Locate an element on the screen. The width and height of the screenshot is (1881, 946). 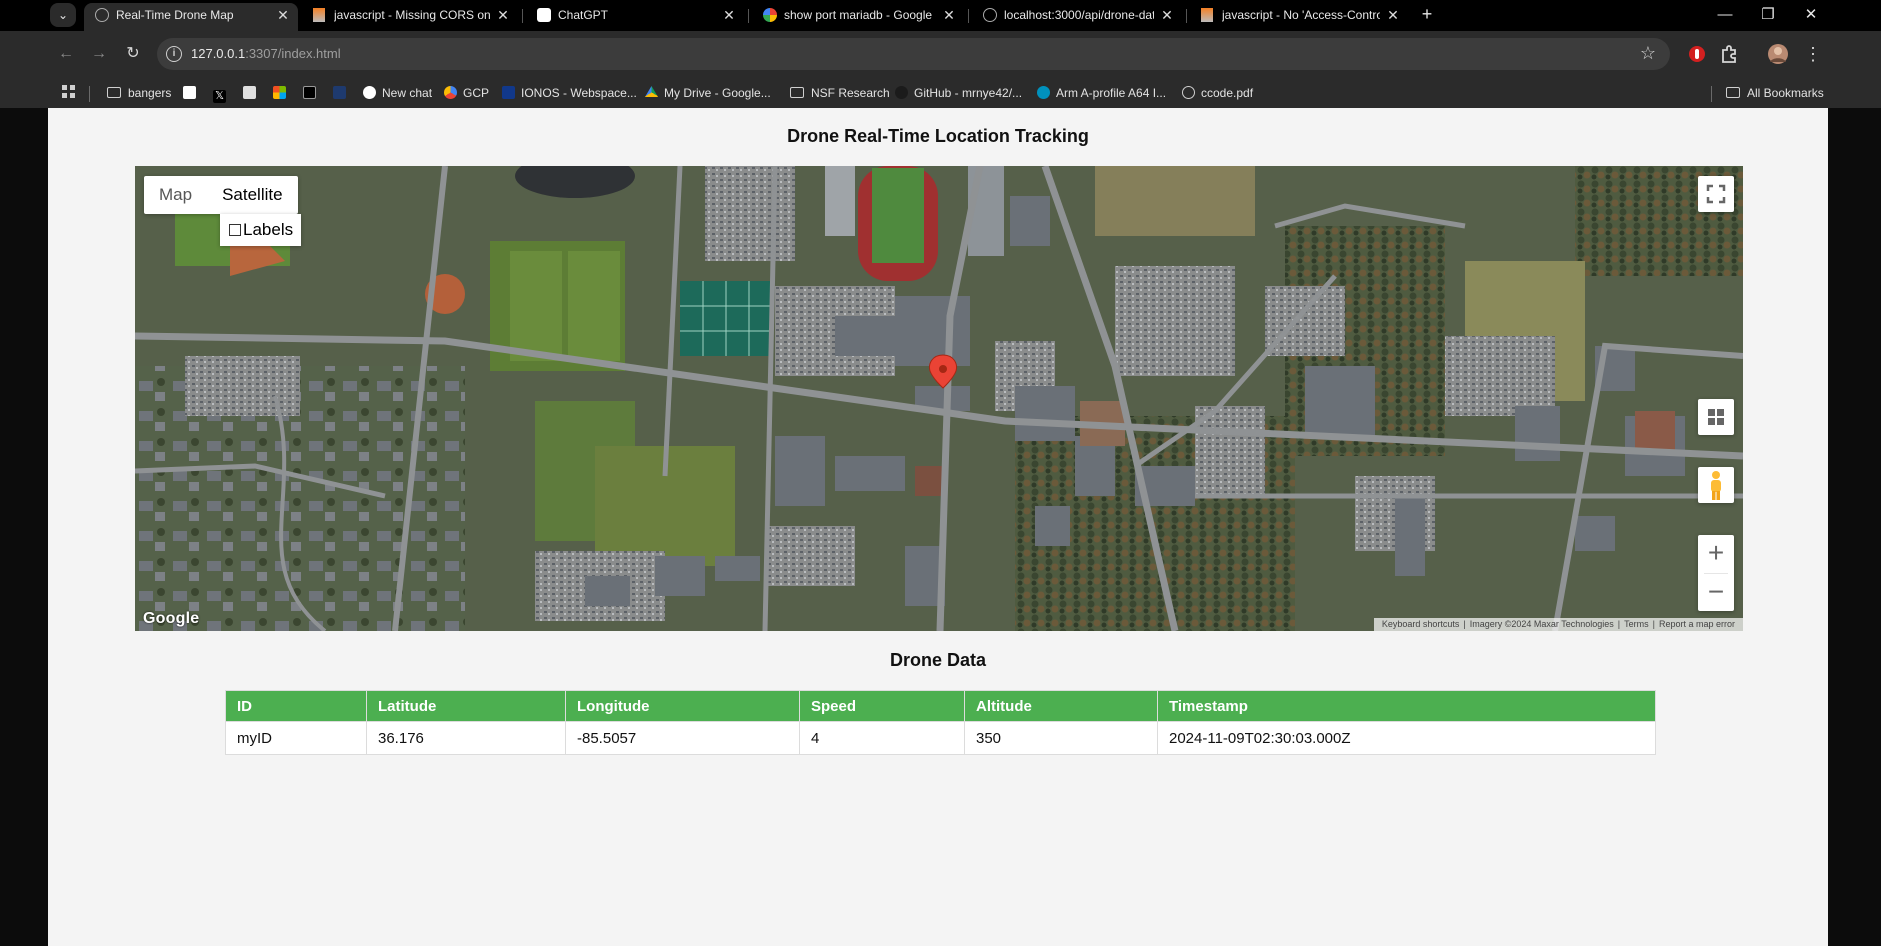
fullscreen-button is located at coordinates (1716, 194).